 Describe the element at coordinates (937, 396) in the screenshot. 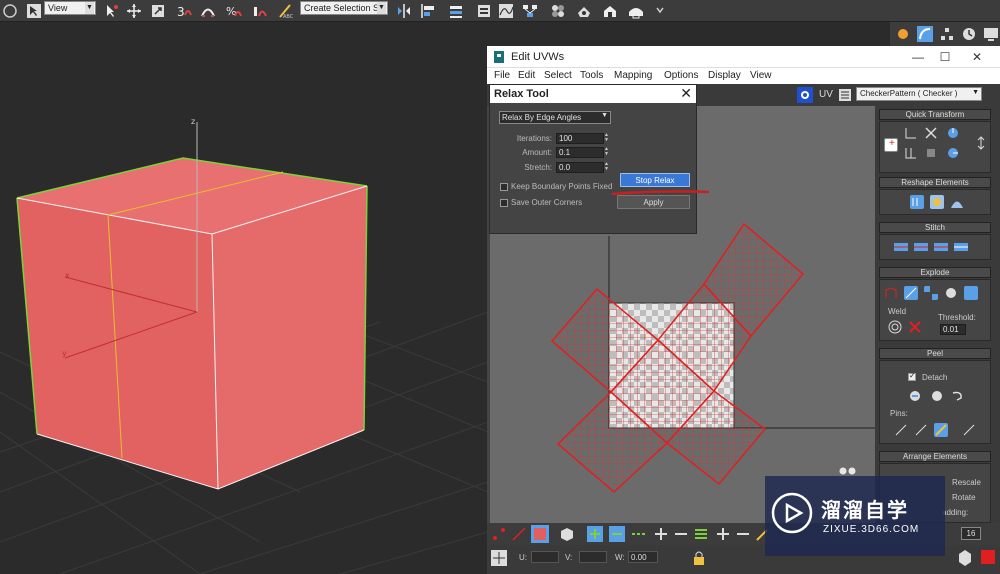

I see `peel-mode-icon` at that location.